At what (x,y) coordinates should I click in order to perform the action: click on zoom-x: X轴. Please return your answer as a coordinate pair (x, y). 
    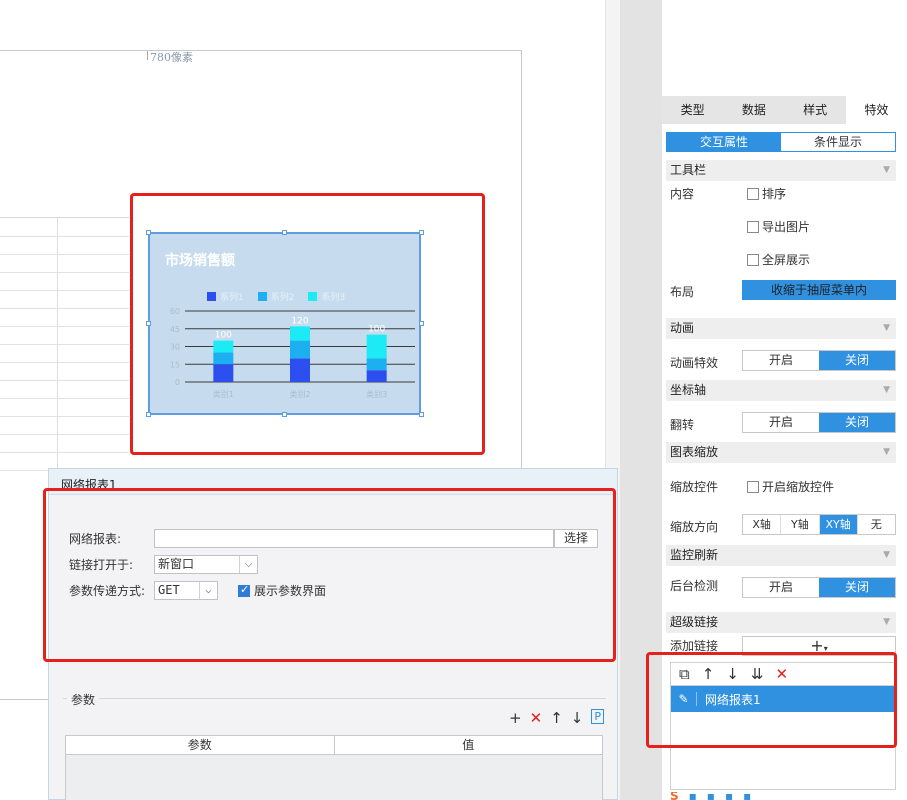
    Looking at the image, I should click on (762, 524).